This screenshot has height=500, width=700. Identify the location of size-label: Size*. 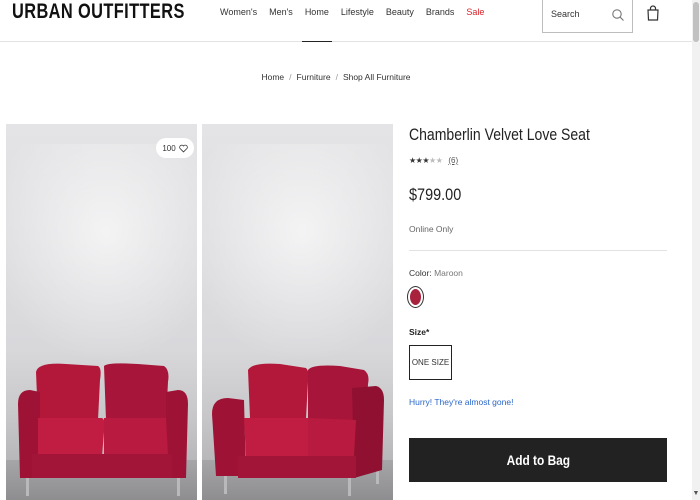
(419, 332).